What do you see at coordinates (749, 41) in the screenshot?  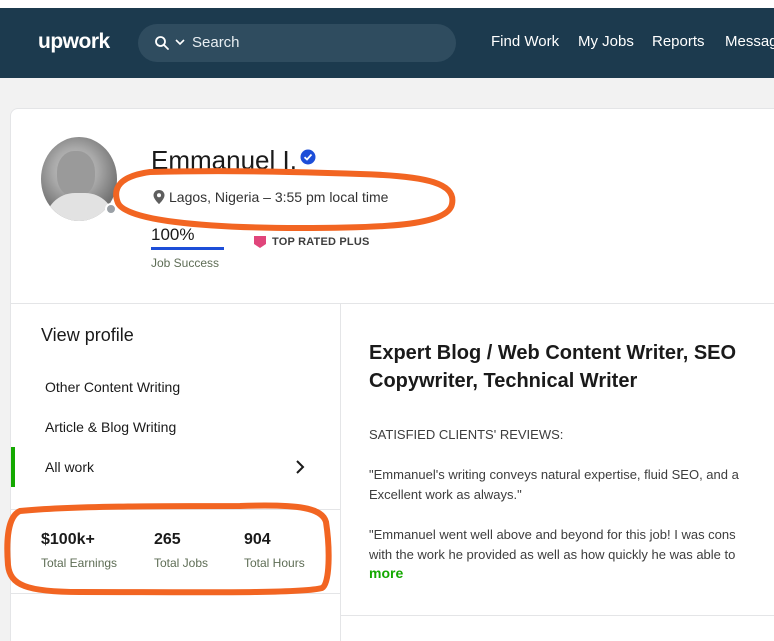 I see `nav-messages: Messages` at bounding box center [749, 41].